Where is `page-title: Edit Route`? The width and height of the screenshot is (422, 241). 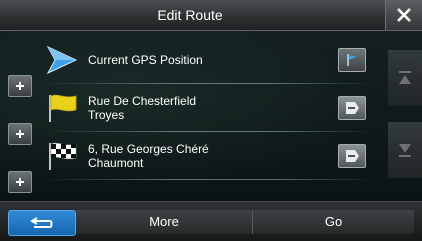 page-title: Edit Route is located at coordinates (190, 15).